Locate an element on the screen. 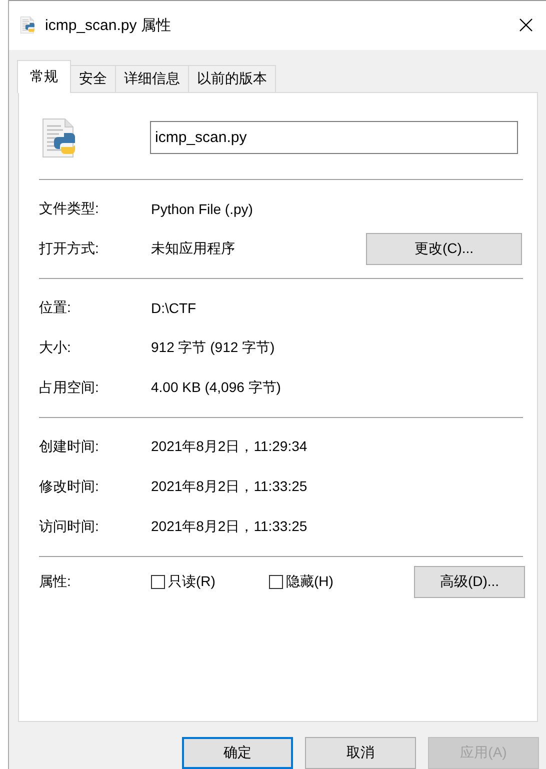 The image size is (546, 769). checkbox-label: 隐藏(H) is located at coordinates (310, 581).